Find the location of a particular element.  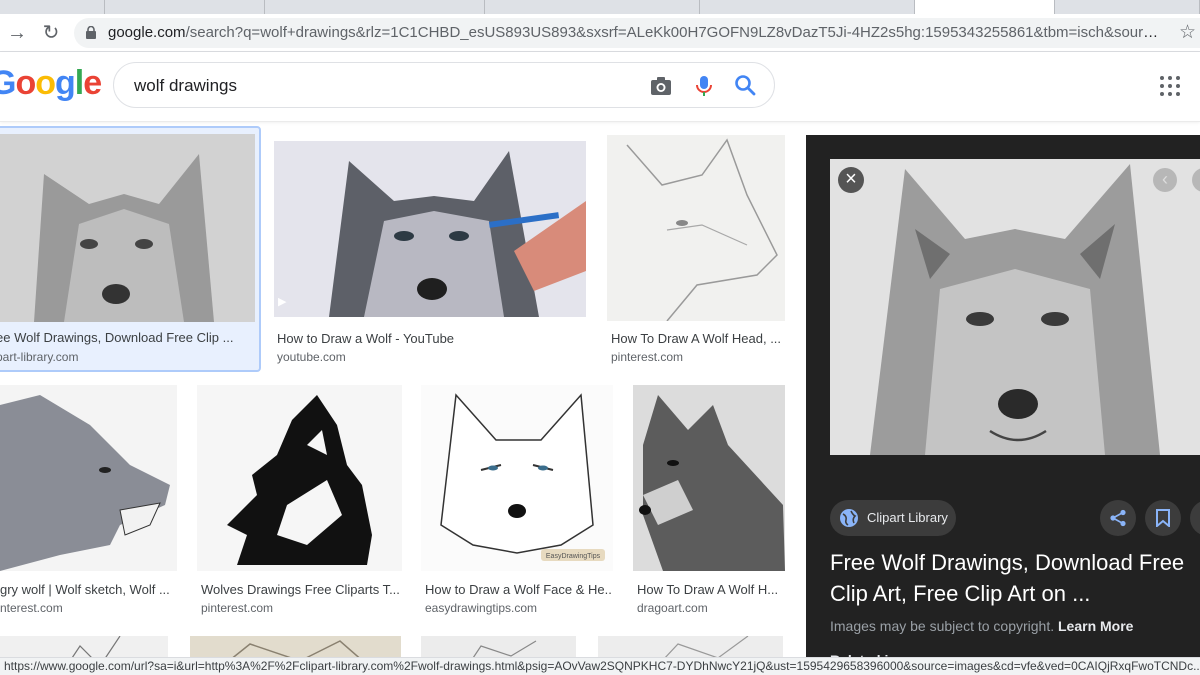

url-host: google.com is located at coordinates (147, 32).